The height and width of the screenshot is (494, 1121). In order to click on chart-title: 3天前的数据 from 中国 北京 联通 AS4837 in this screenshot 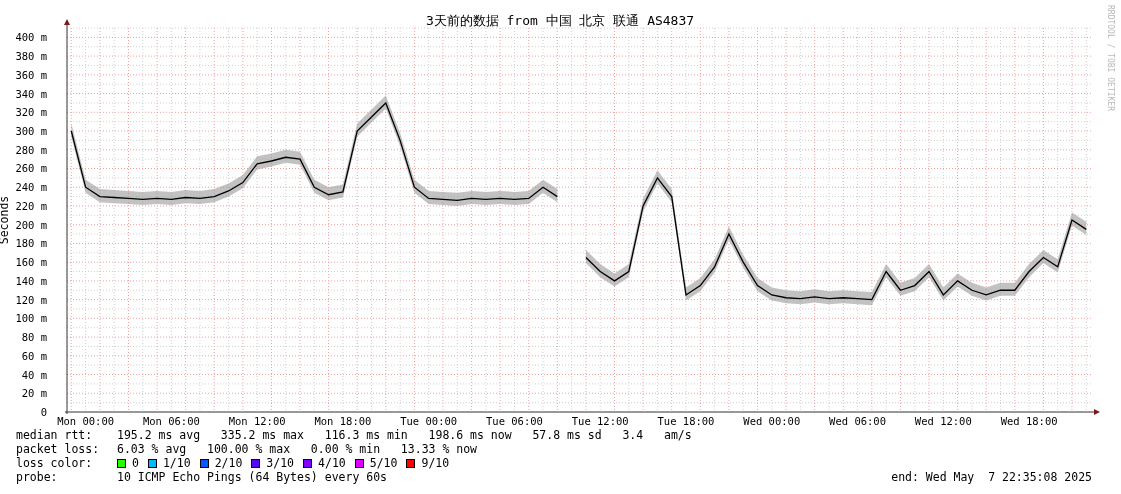, I will do `click(560, 20)`.